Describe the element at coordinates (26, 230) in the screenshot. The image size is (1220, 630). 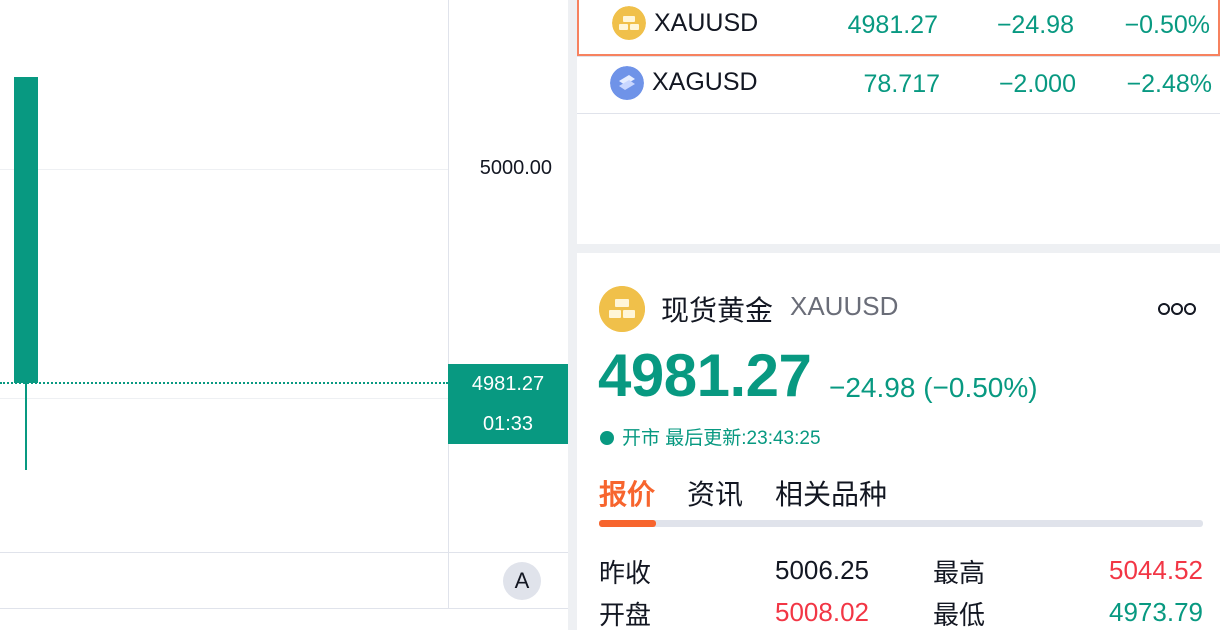
I see `candle-body` at that location.